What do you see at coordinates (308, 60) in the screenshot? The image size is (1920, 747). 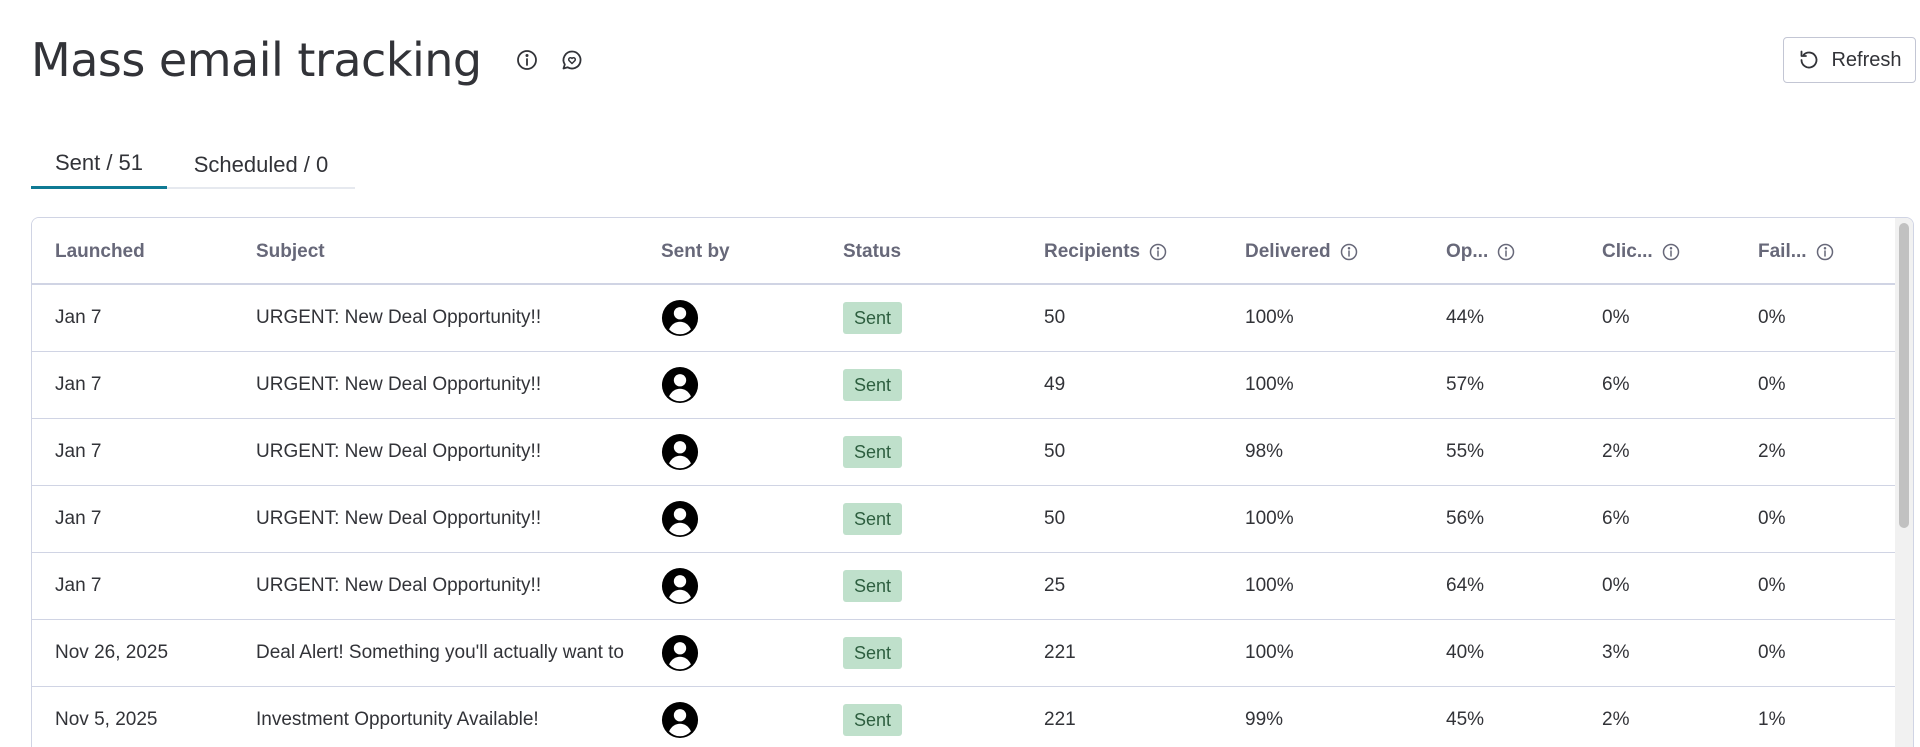 I see `page-header: Mass email tracking` at bounding box center [308, 60].